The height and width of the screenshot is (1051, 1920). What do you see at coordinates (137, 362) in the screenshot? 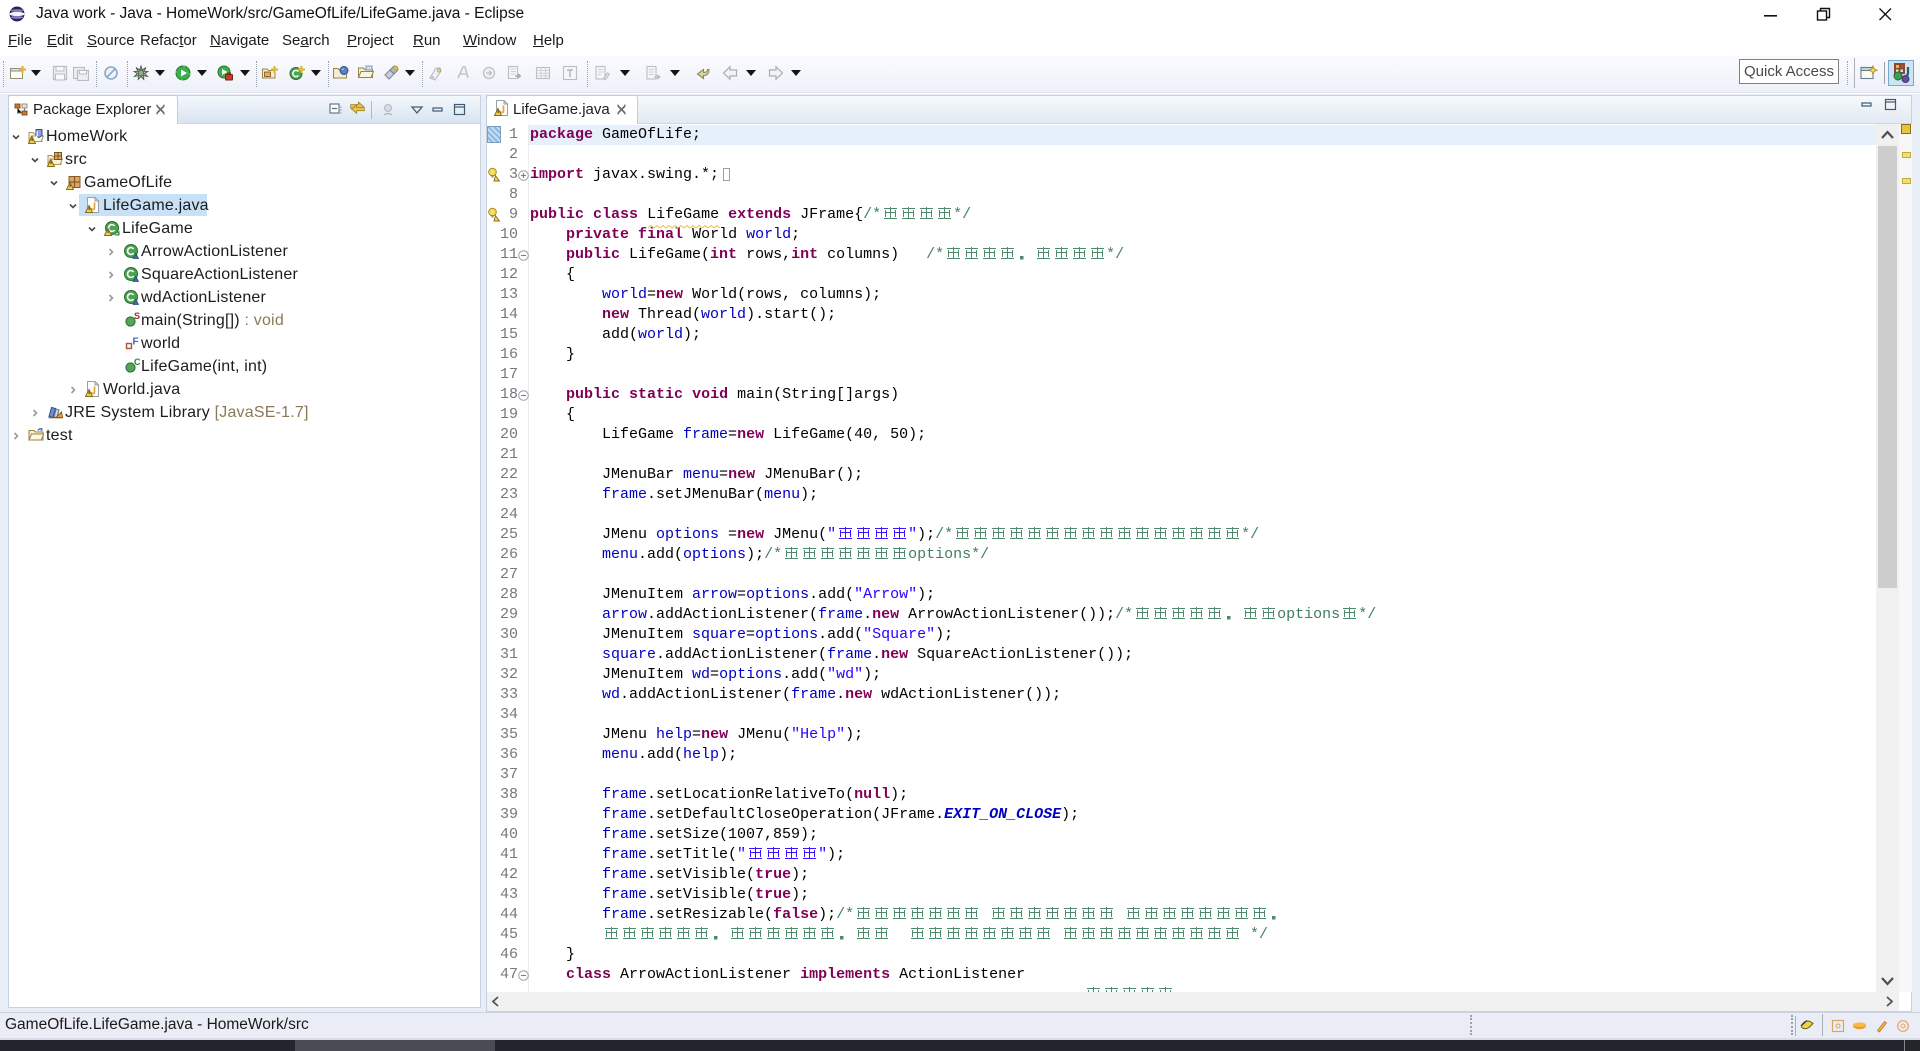
I see `svg-text: C` at bounding box center [137, 362].